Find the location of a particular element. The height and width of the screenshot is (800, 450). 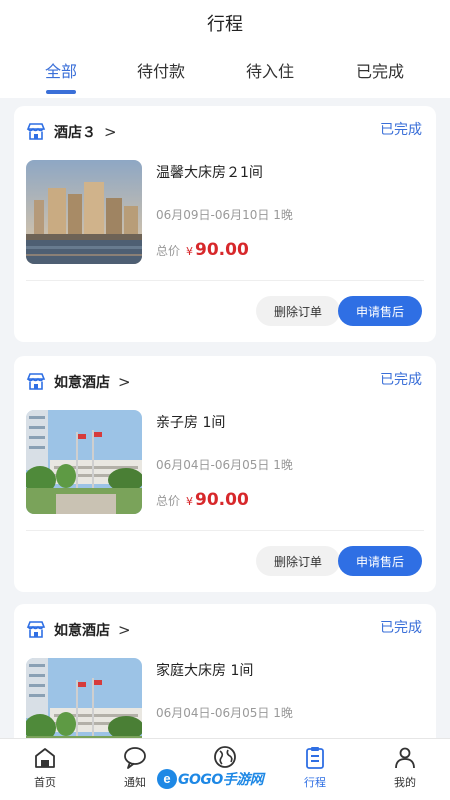

clipboard-icon is located at coordinates (315, 758).